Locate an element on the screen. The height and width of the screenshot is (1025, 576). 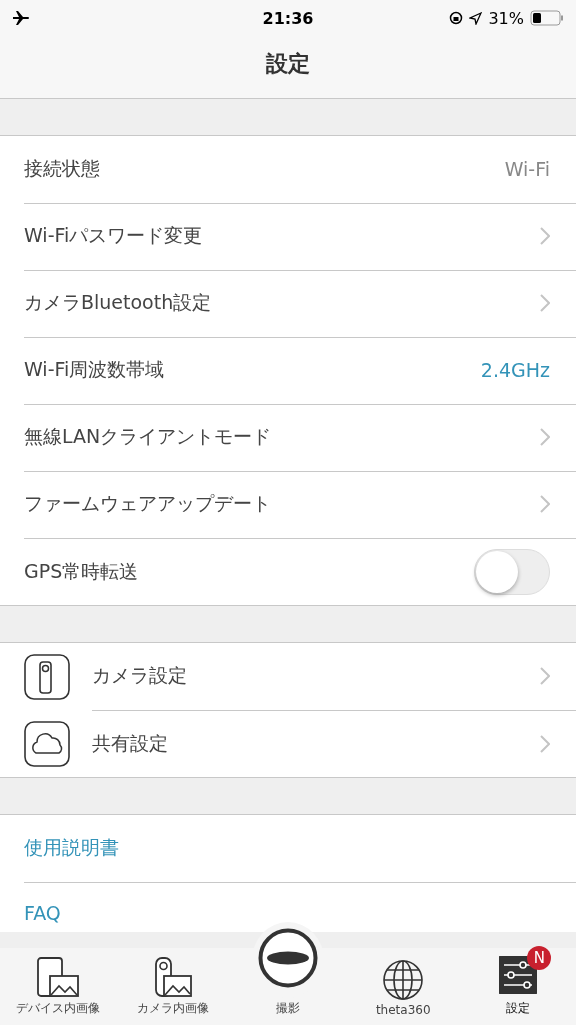
tab-item: デバイス内画像 is located at coordinates (58, 986).